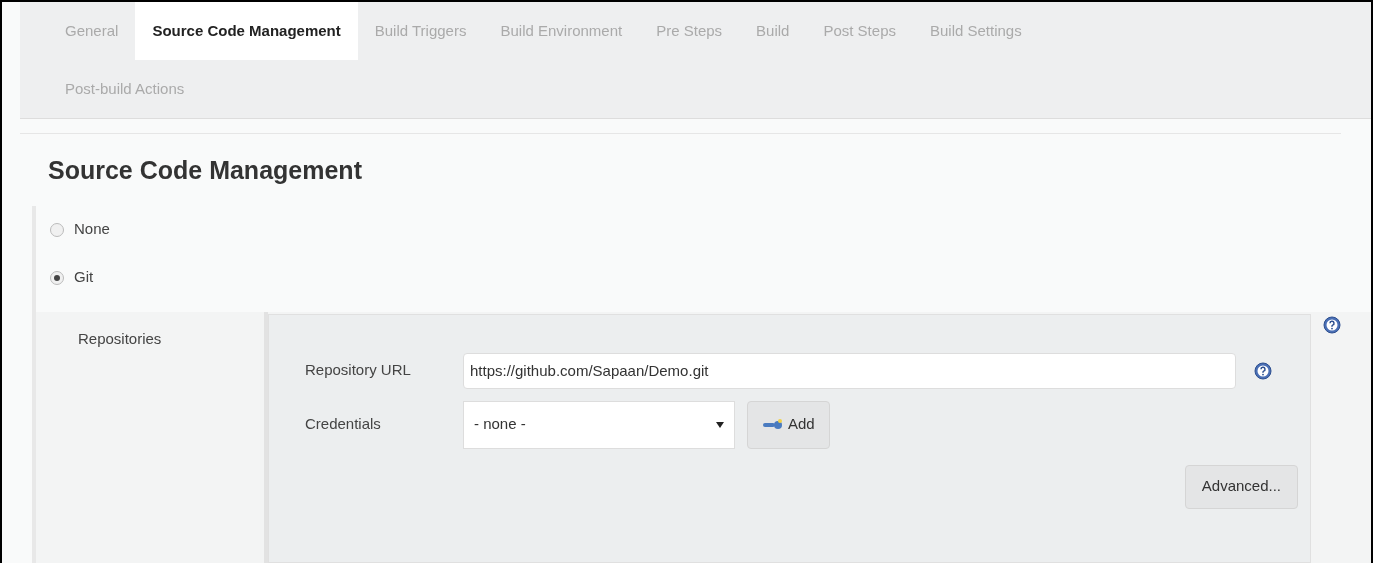 This screenshot has width=1373, height=563. I want to click on tab: Source Code Management, so click(246, 31).